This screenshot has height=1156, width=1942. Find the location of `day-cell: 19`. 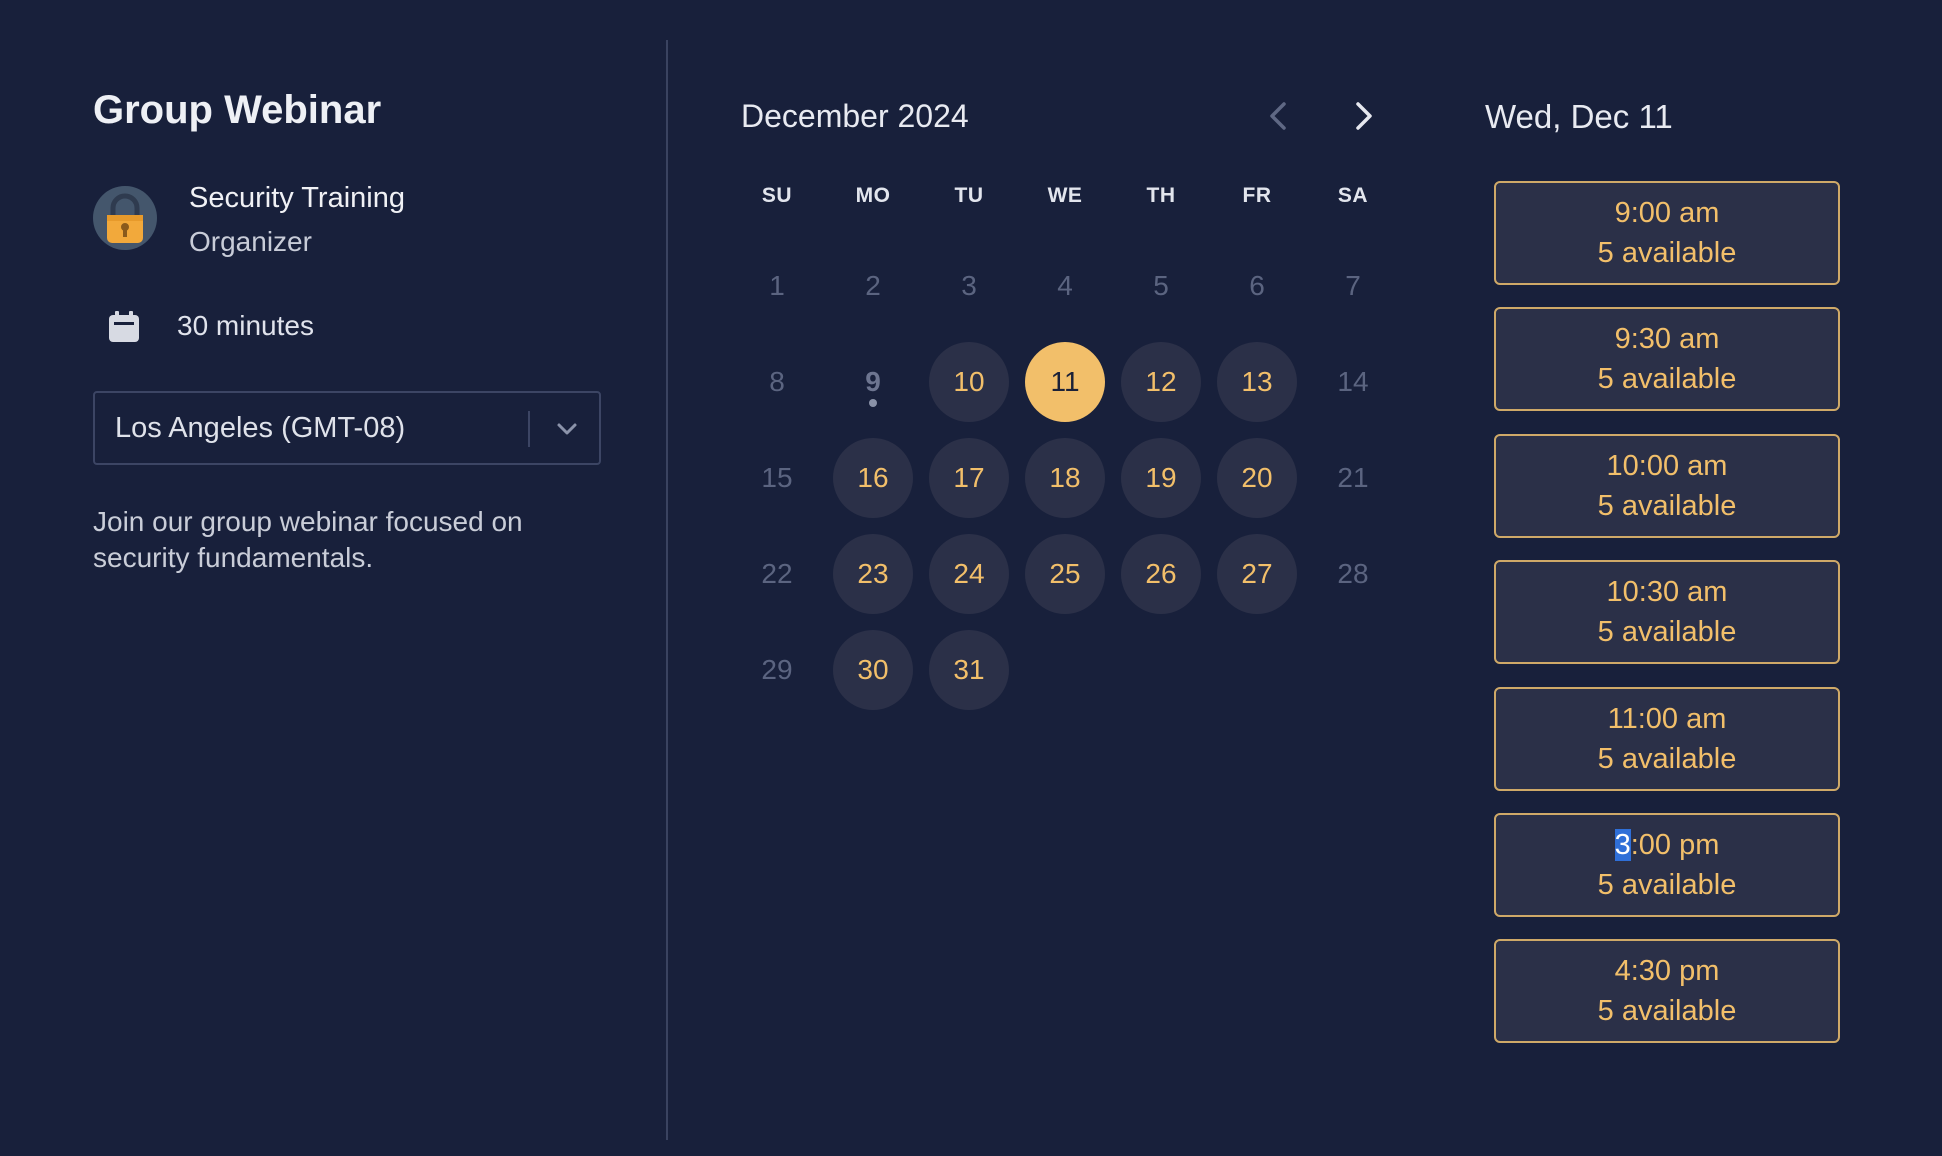

day-cell: 19 is located at coordinates (1161, 478).